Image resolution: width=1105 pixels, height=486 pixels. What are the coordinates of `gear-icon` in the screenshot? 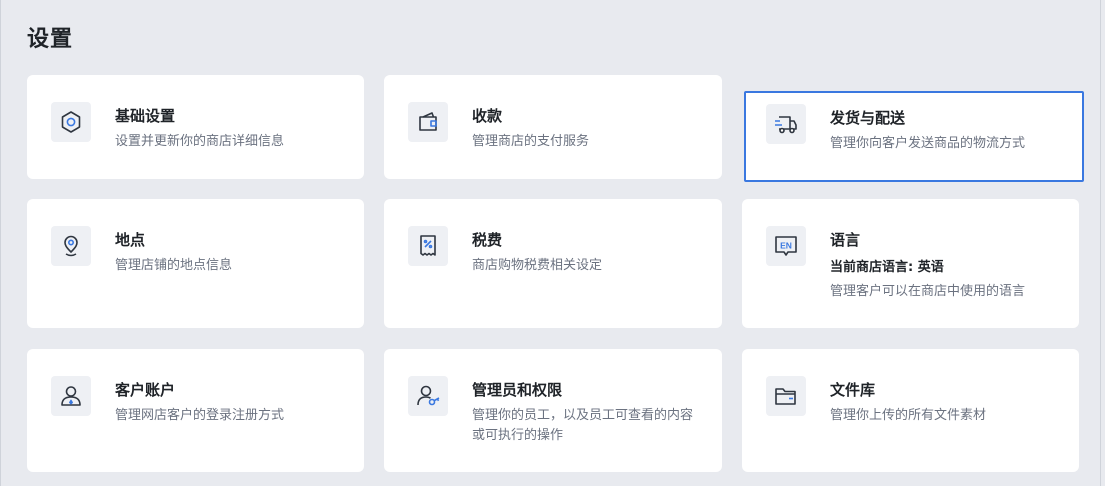 It's located at (71, 122).